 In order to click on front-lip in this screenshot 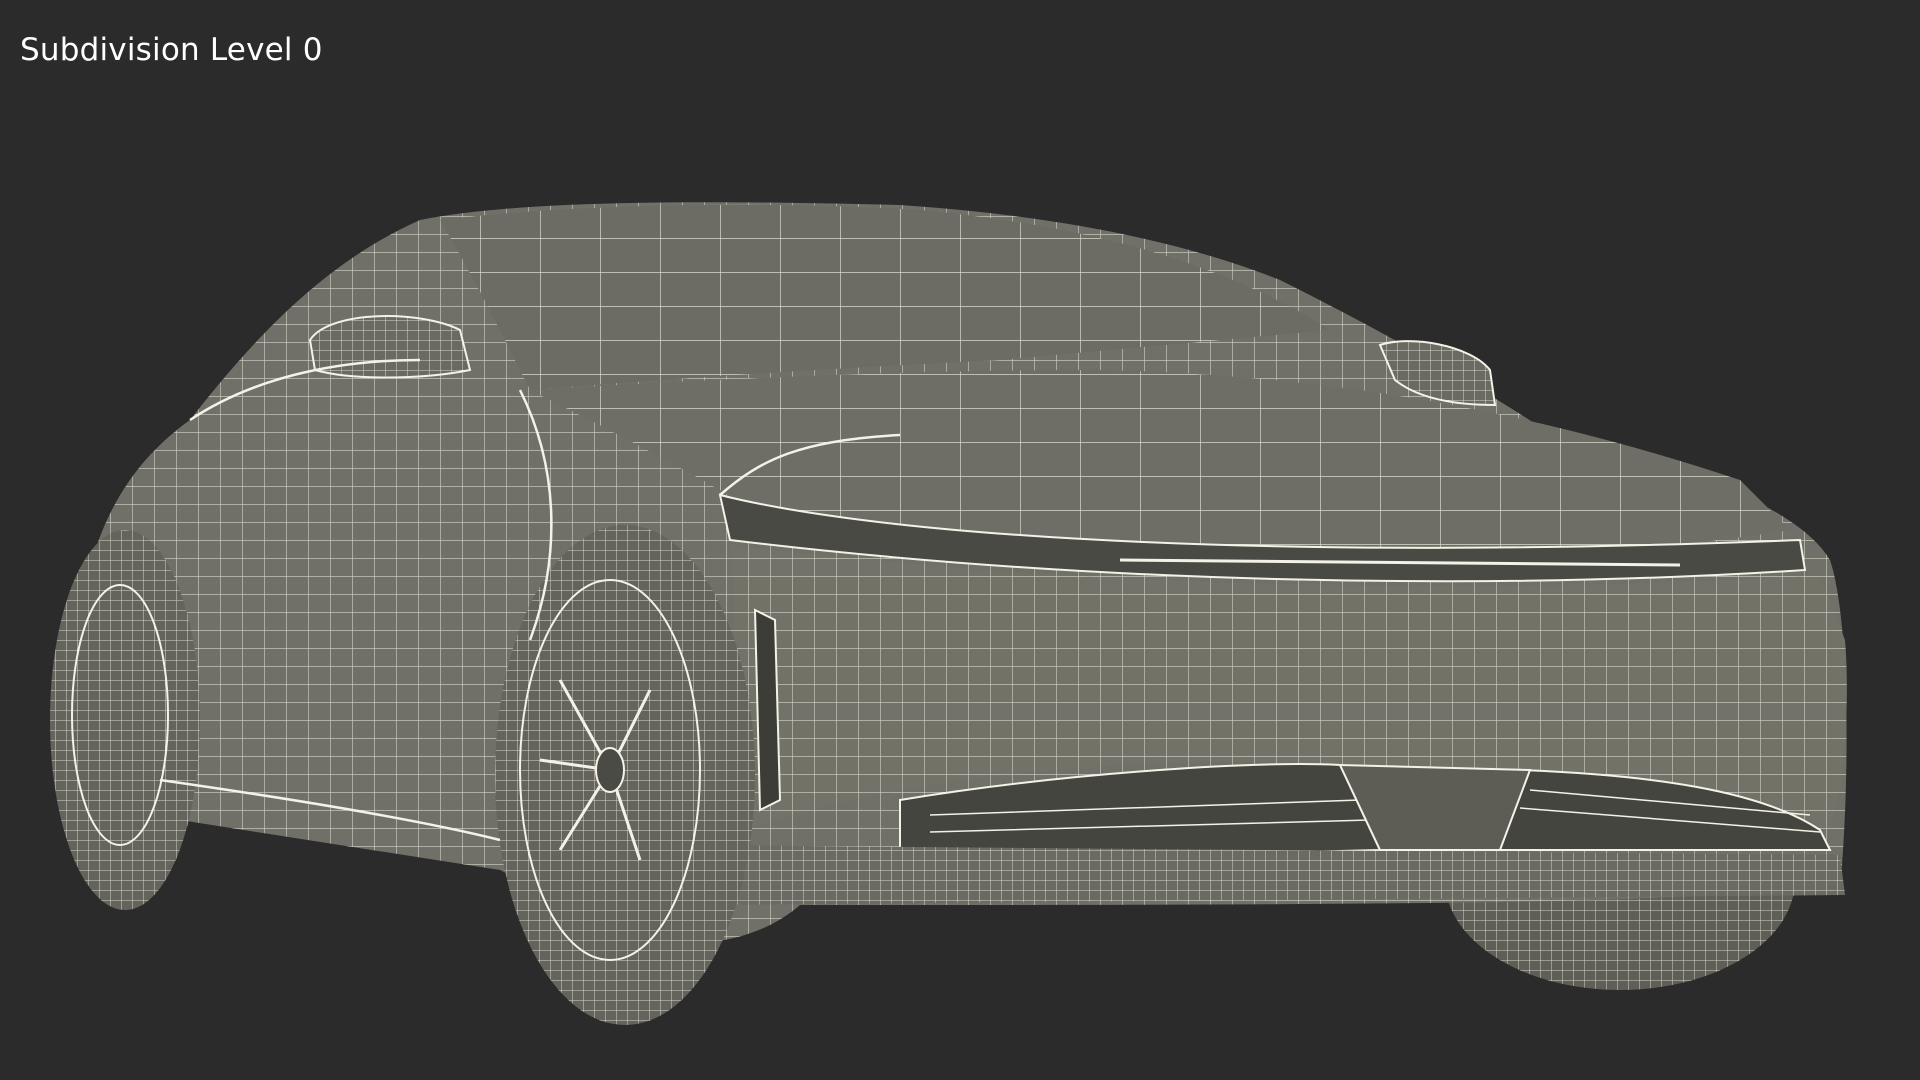, I will do `click(1267, 875)`.